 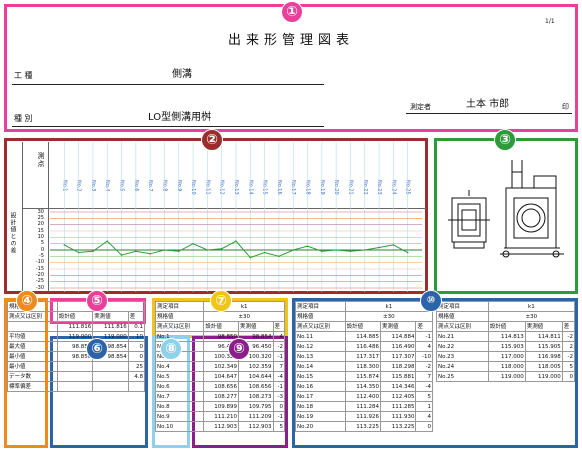 I want to click on table-cell: 最大値, so click(x=32, y=346).